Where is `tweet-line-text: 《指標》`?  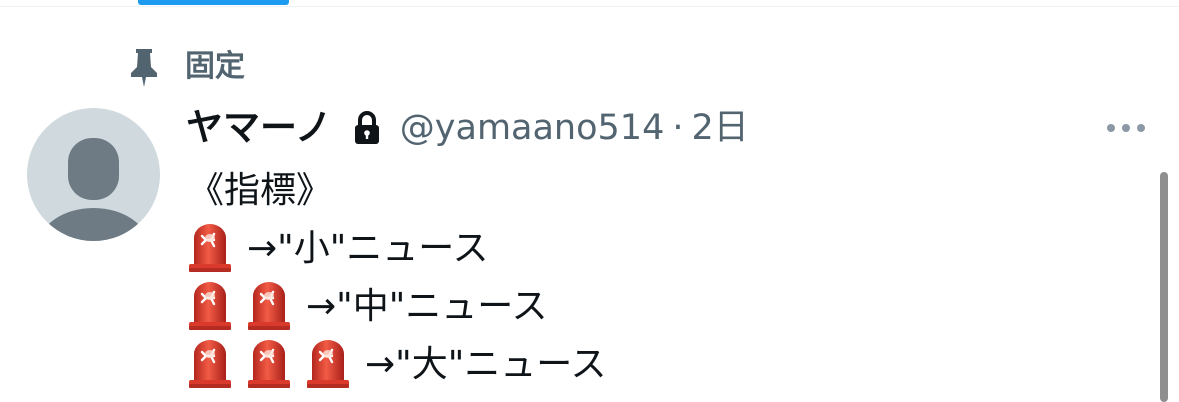
tweet-line-text: 《指標》 is located at coordinates (260, 190).